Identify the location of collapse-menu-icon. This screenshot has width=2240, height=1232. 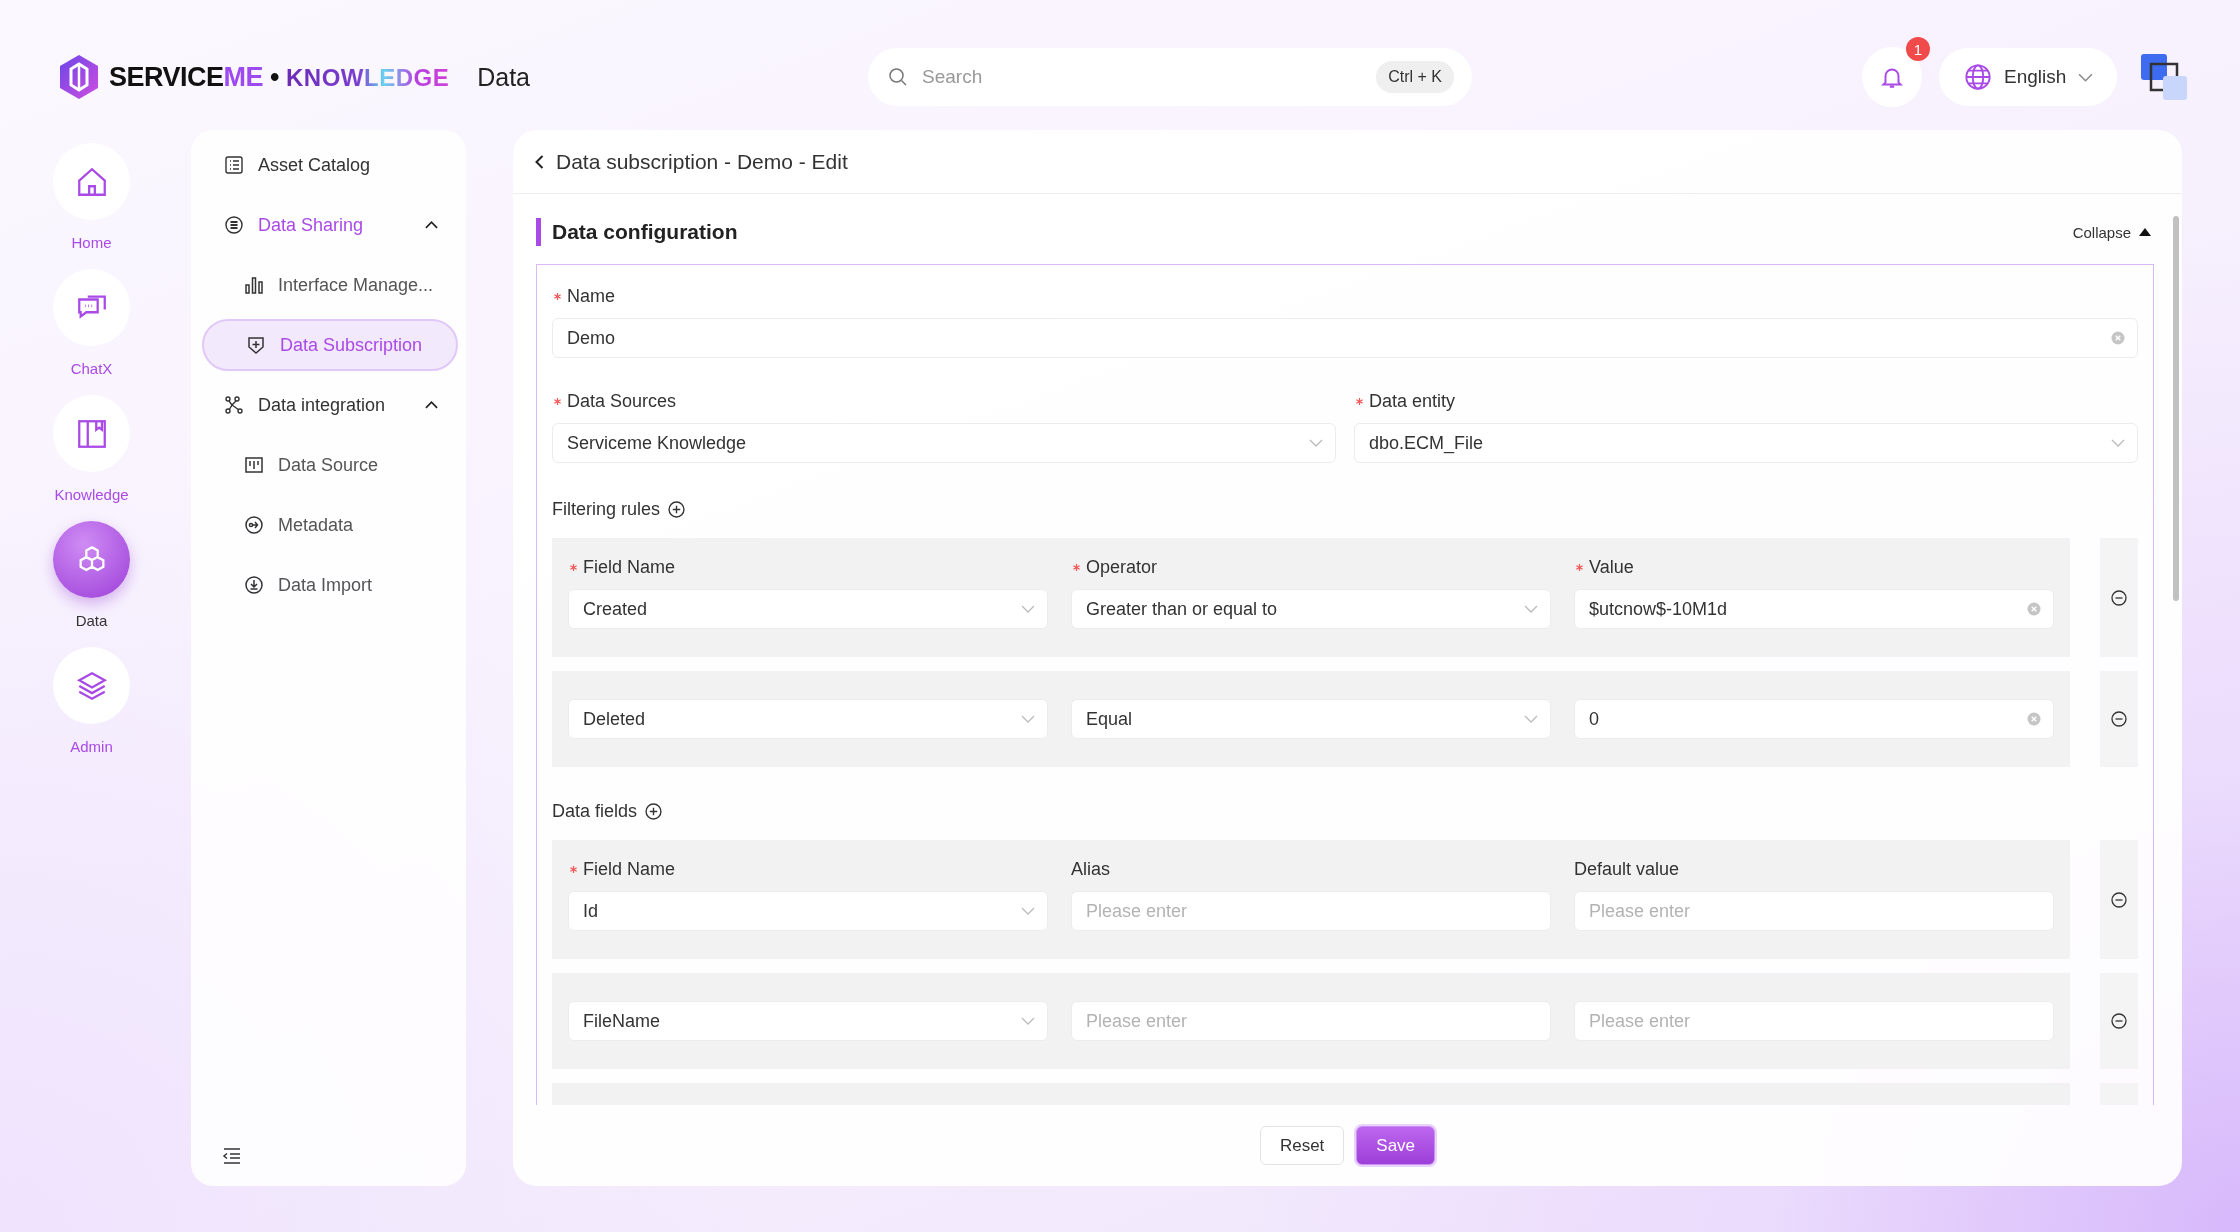
(232, 1156).